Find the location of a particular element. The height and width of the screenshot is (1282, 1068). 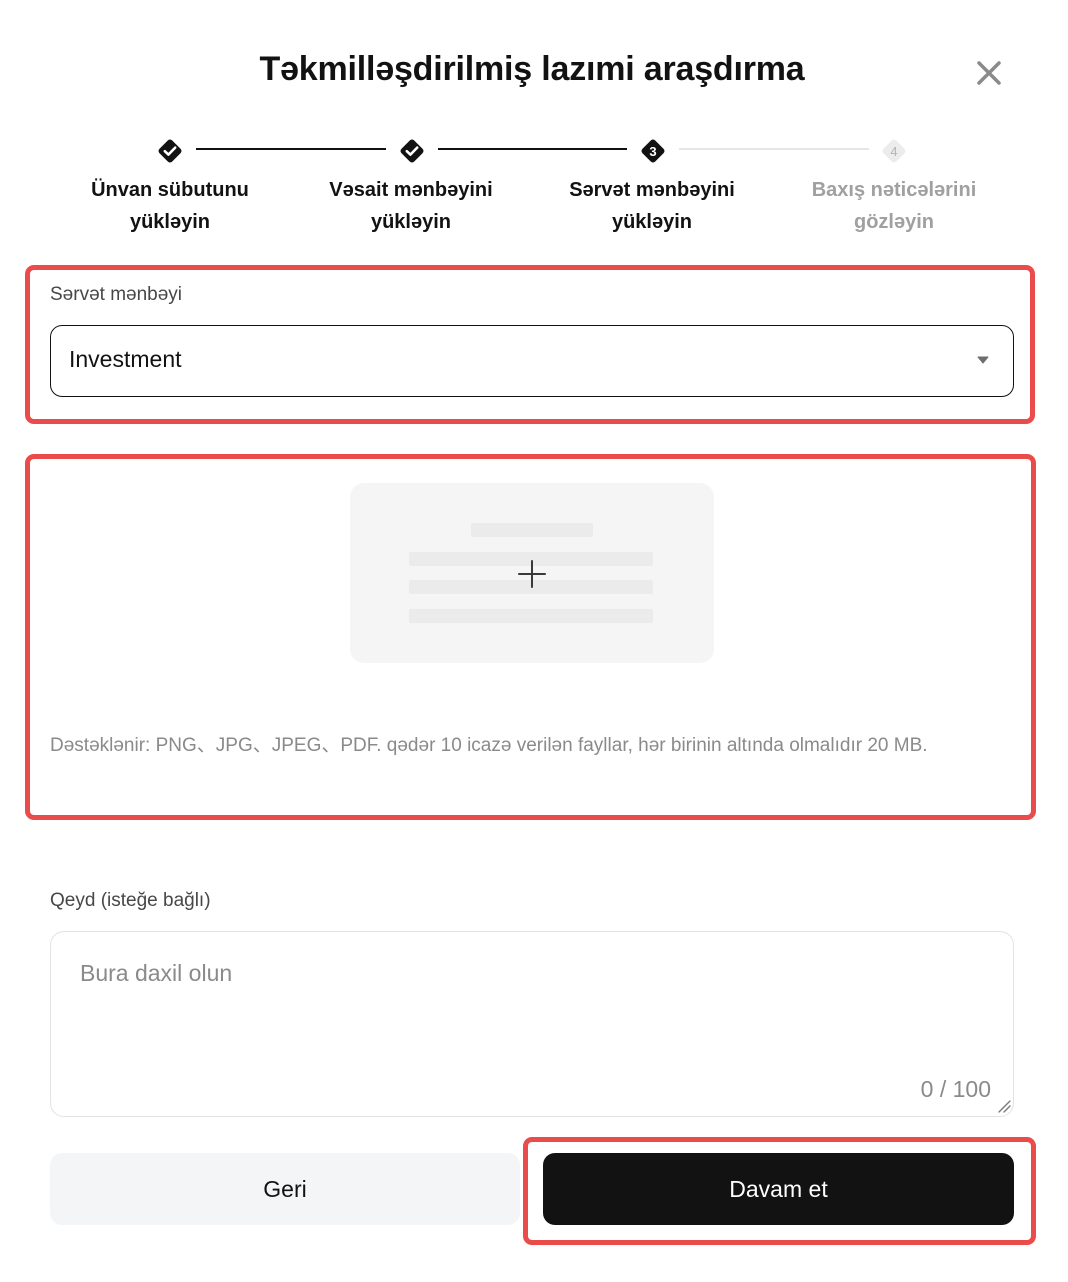

close-button is located at coordinates (989, 73).